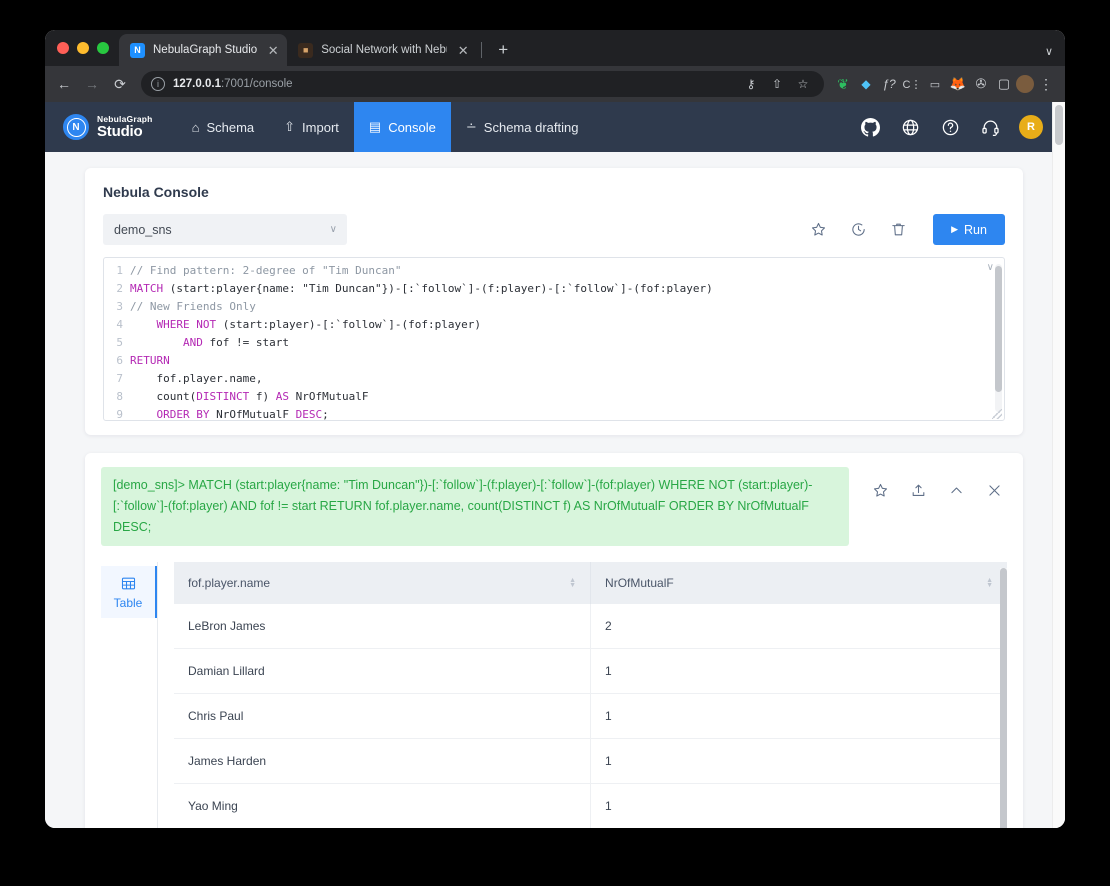 The image size is (1110, 886). Describe the element at coordinates (935, 84) in the screenshot. I see `mail-icon: ▭` at that location.